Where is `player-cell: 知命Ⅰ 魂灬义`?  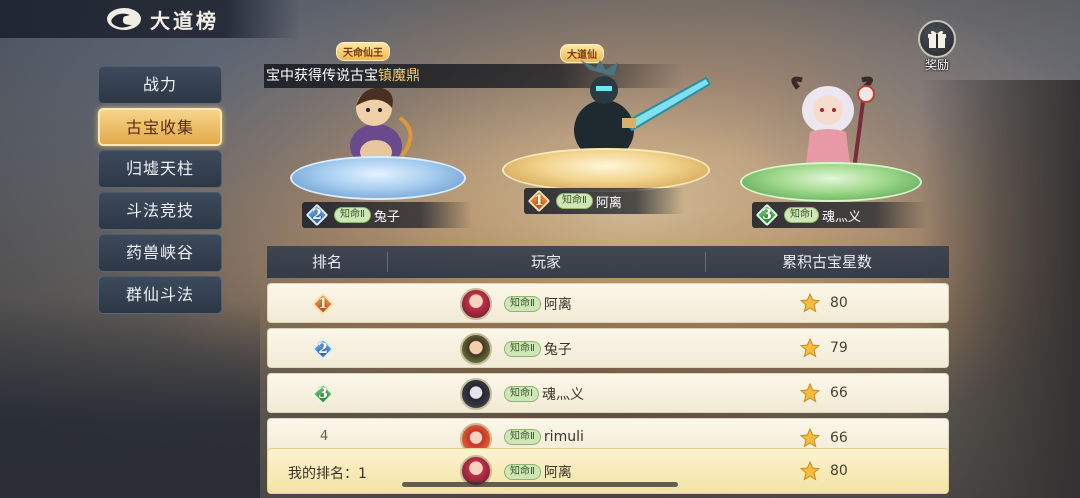 player-cell: 知命Ⅰ 魂灬义 is located at coordinates (544, 394).